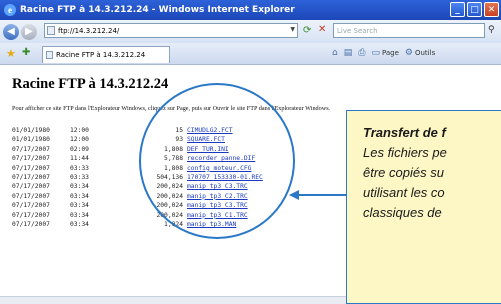  Describe the element at coordinates (404, 132) in the screenshot. I see `callout-title: Transfert de f` at that location.